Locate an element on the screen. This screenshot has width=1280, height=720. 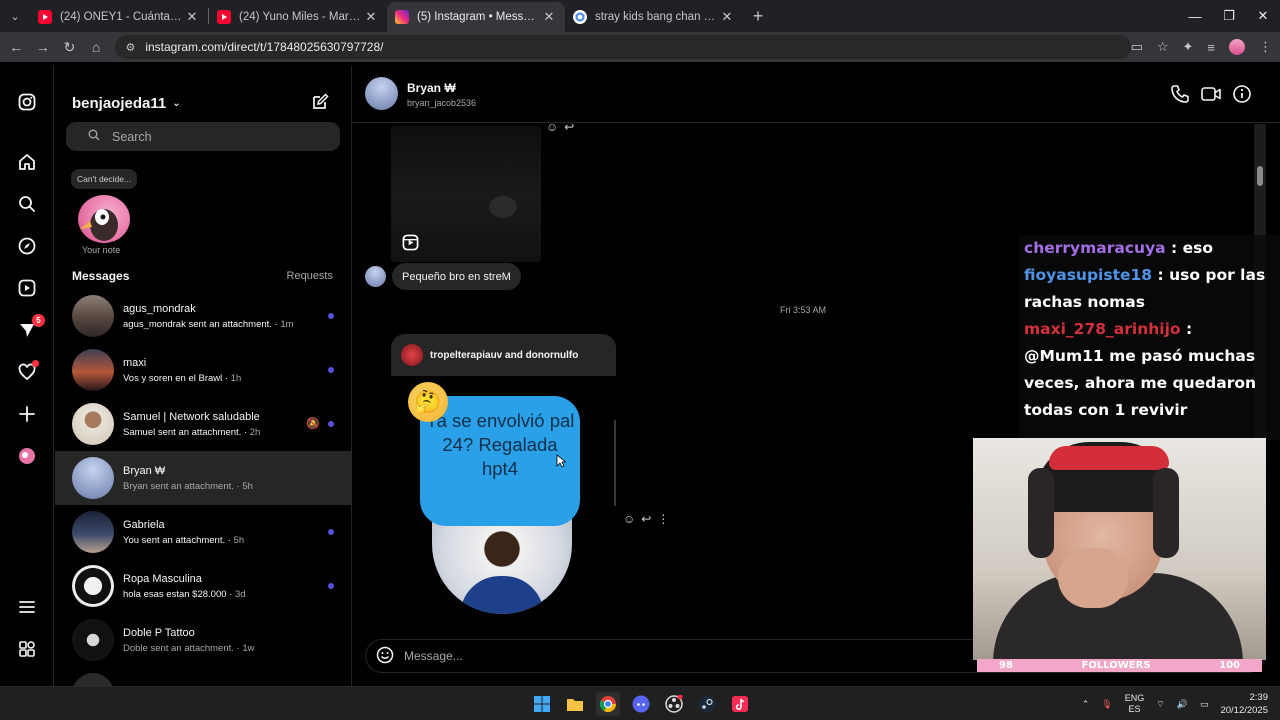
tiktok-icon is located at coordinates (740, 704).